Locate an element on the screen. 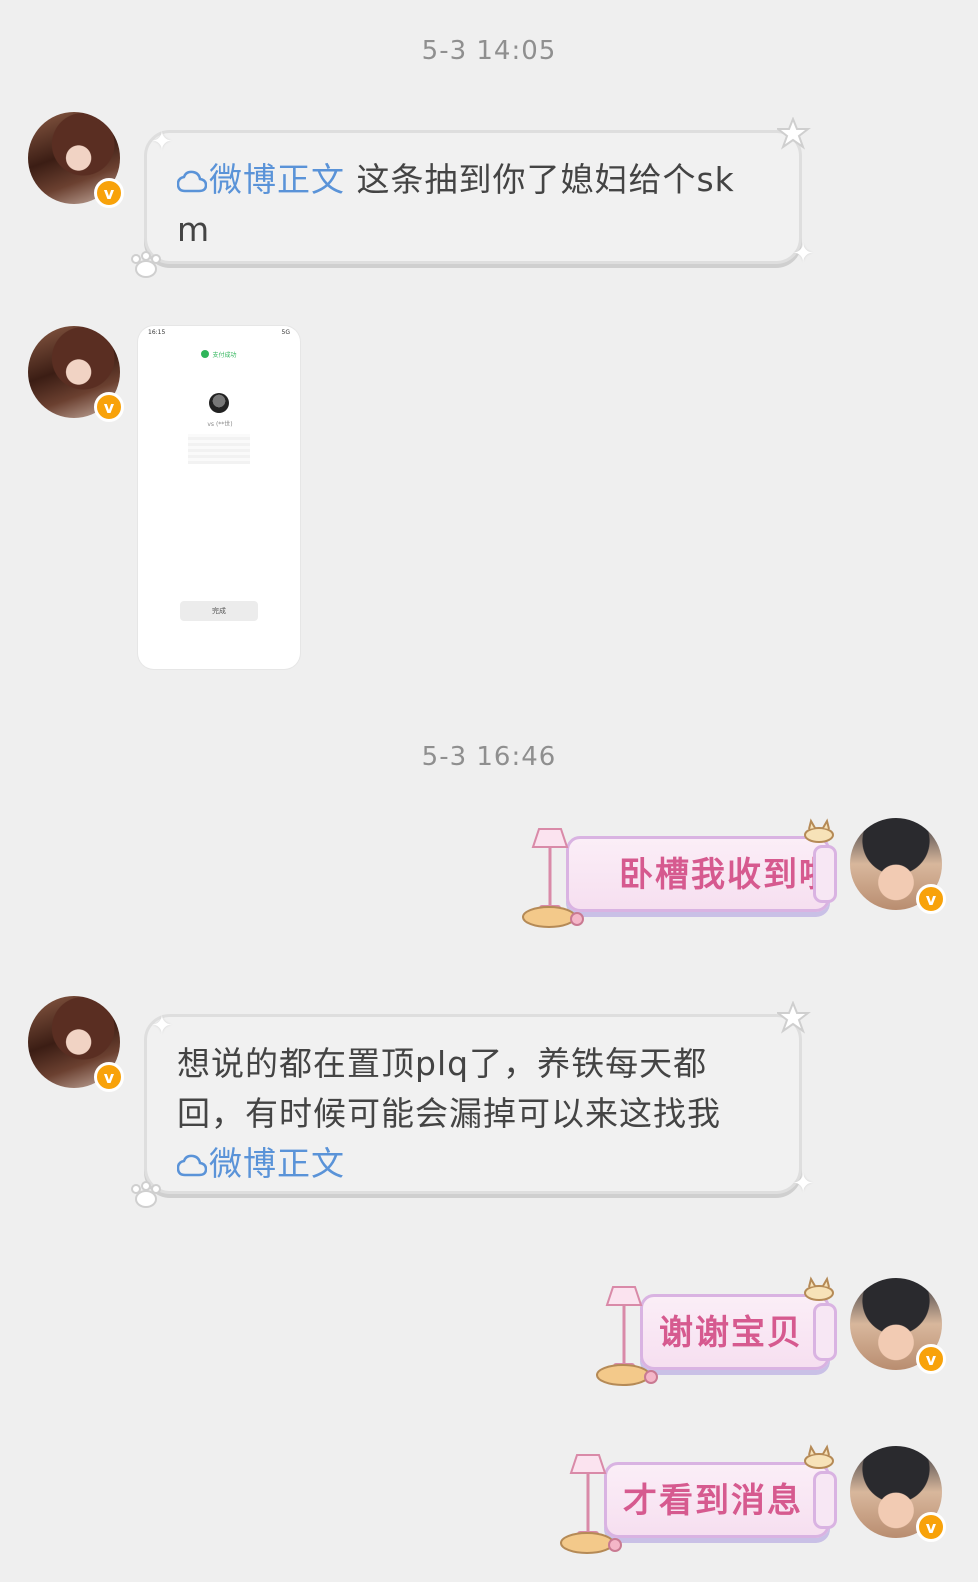 This screenshot has height=1582, width=978. timestamp: 5-3 14:05 is located at coordinates (489, 51).